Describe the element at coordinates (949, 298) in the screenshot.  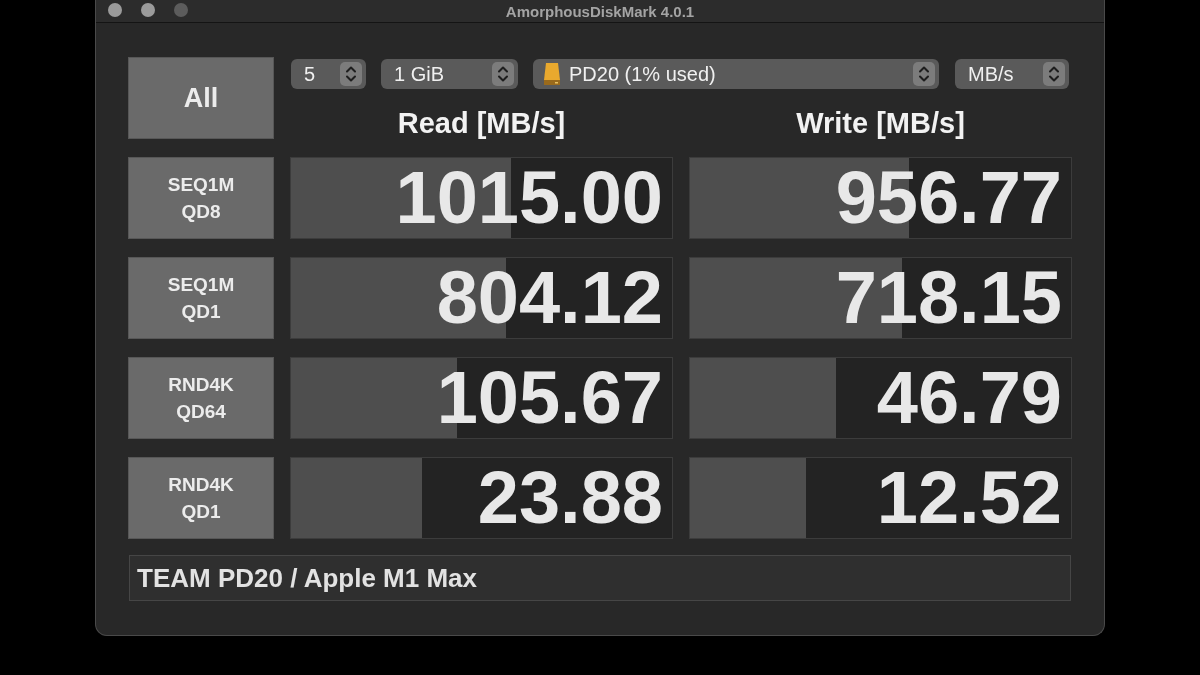
I see `result-value: 718.15` at that location.